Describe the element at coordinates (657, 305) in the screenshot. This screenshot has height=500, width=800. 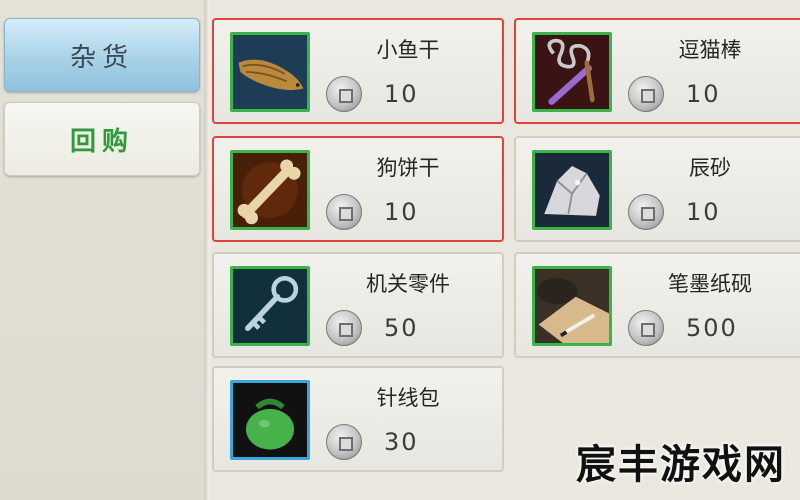
I see `shop-item-card: 笔墨纸砚 500` at that location.